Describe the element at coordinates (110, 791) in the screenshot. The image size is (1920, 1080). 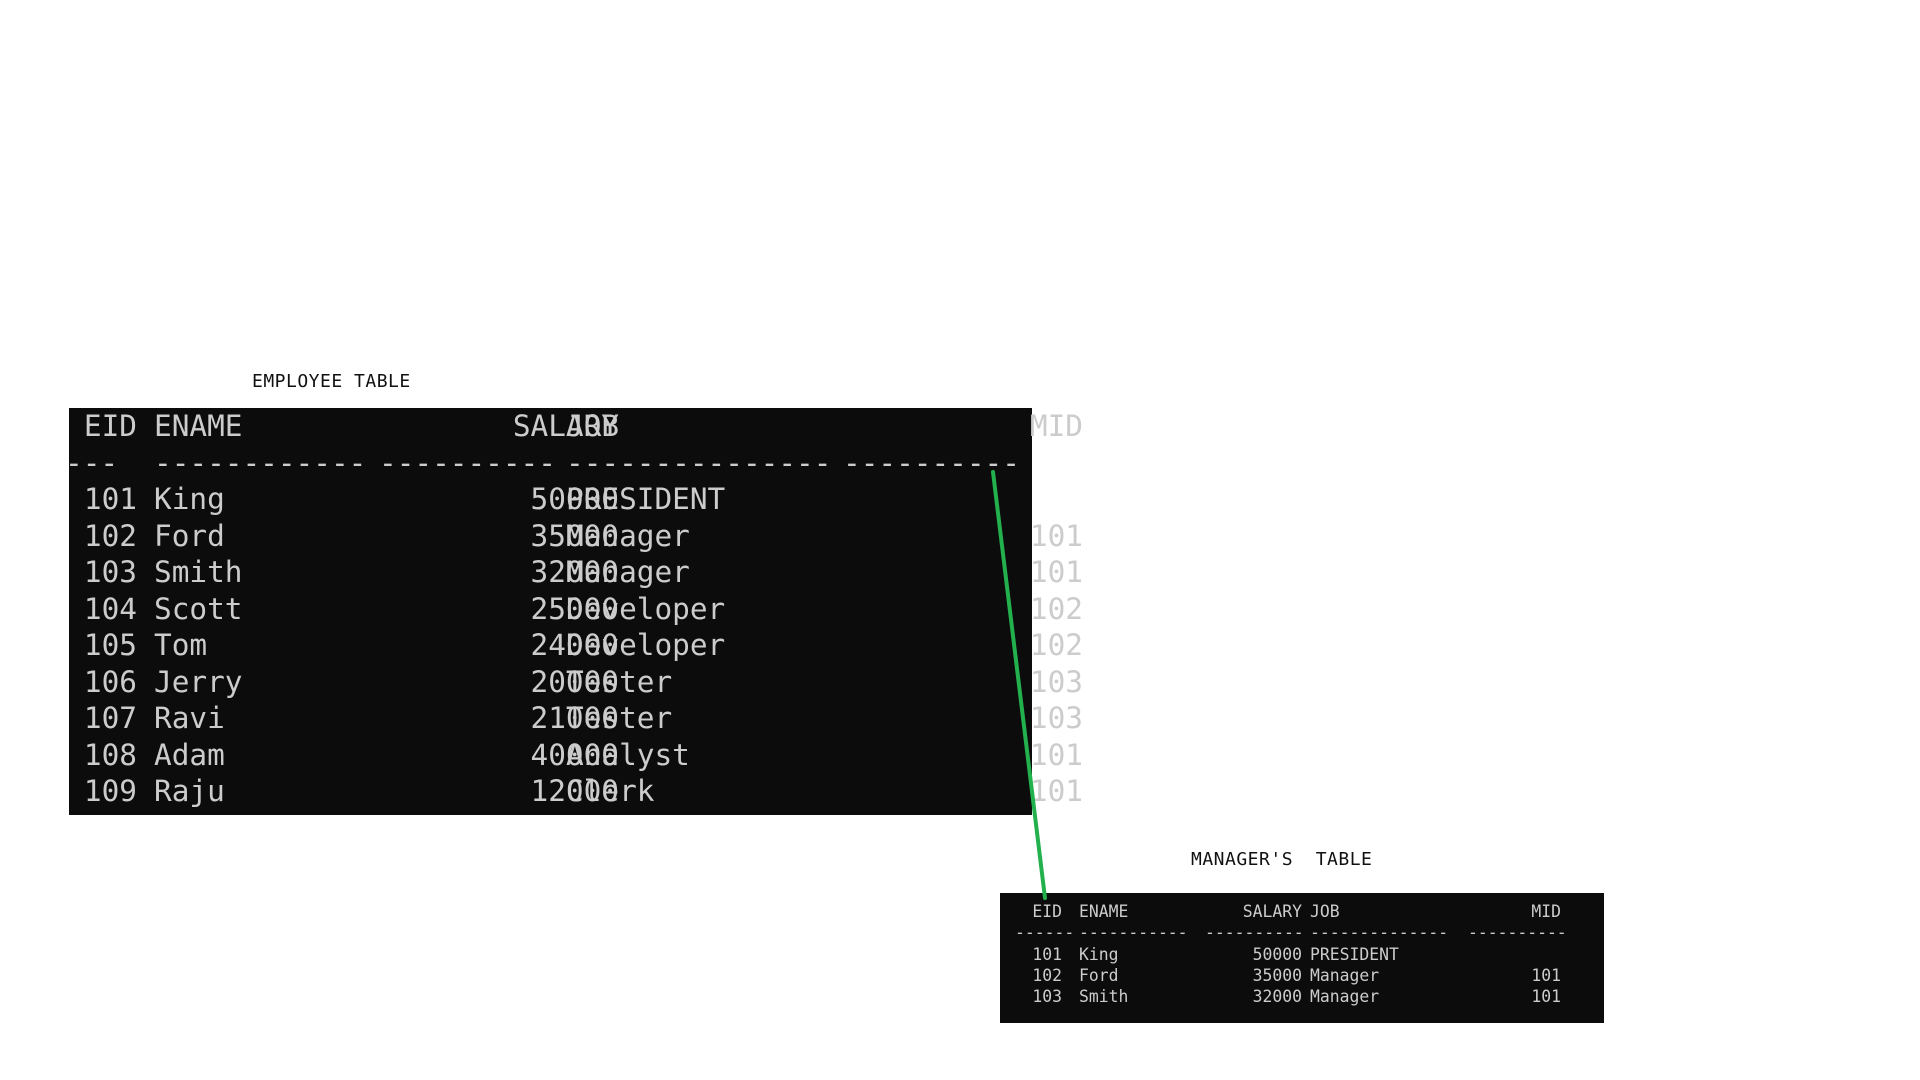
I see `cell-eid: 109` at that location.